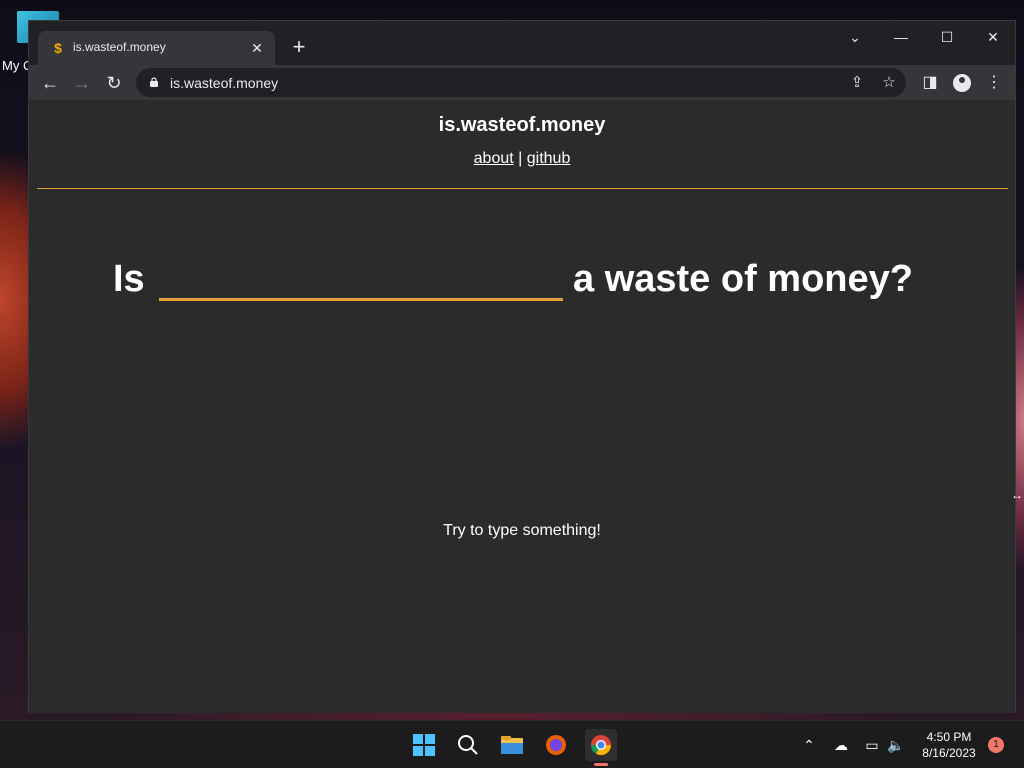  I want to click on headline: Is a waste of money?, so click(522, 282).